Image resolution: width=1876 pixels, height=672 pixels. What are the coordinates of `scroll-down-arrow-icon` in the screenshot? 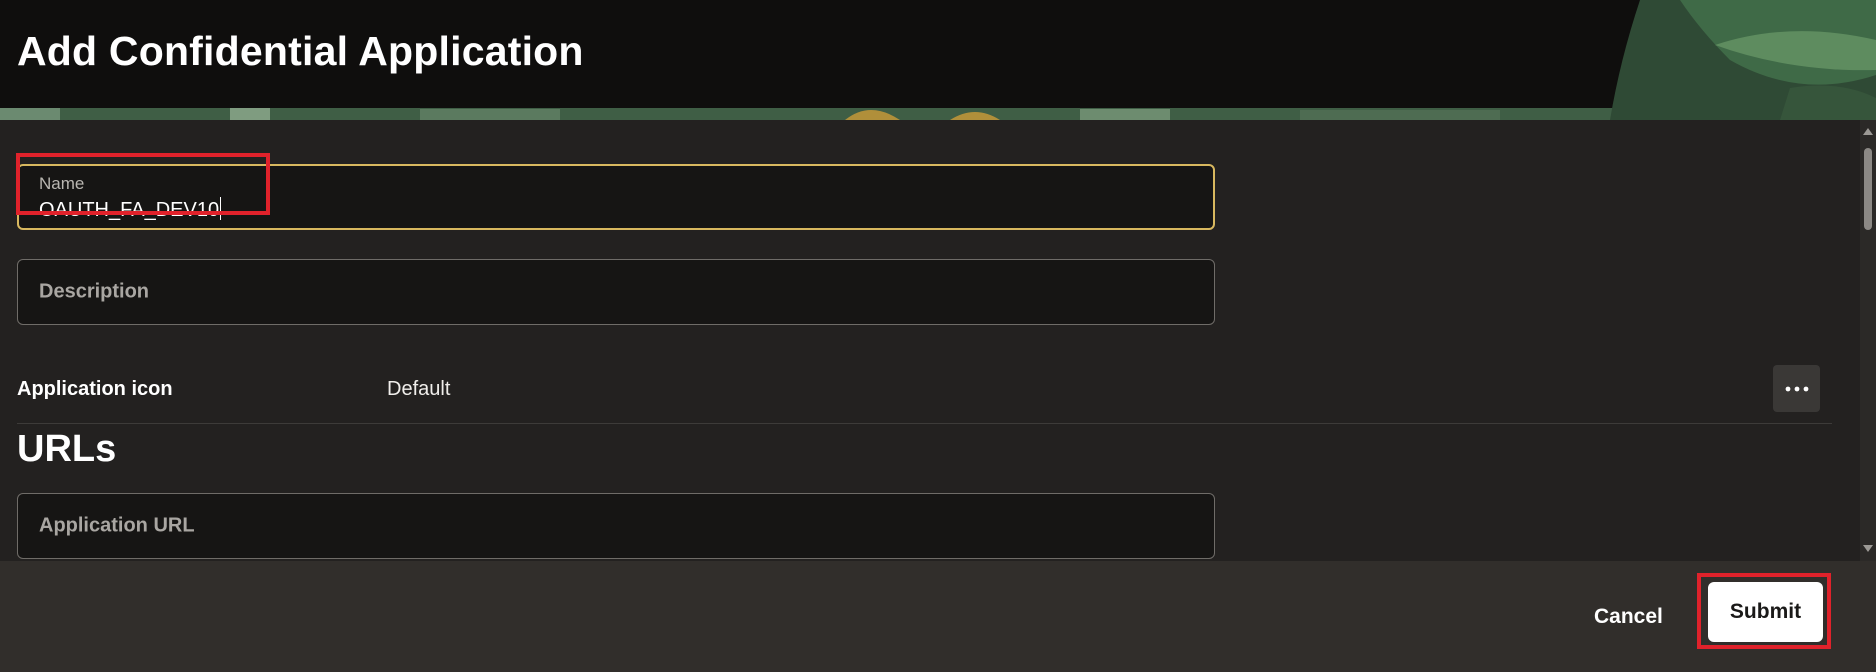 It's located at (1868, 548).